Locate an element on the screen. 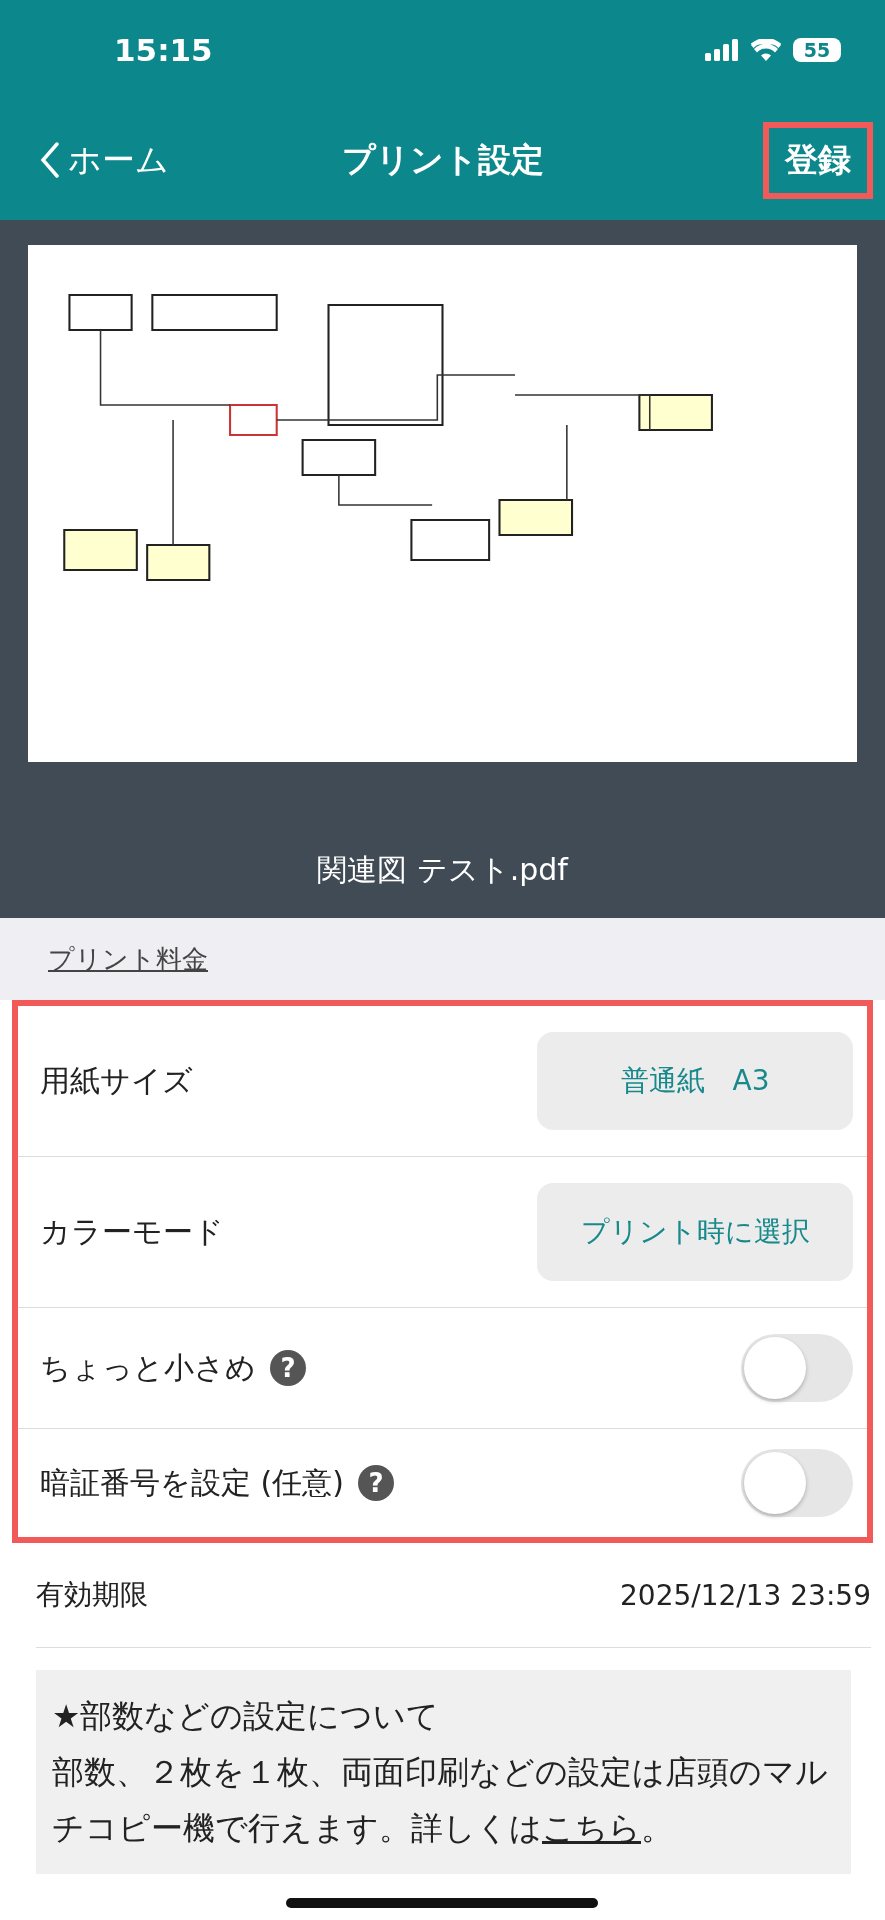 The width and height of the screenshot is (885, 1920). note-title: ★部数などの設定について is located at coordinates (246, 1716).